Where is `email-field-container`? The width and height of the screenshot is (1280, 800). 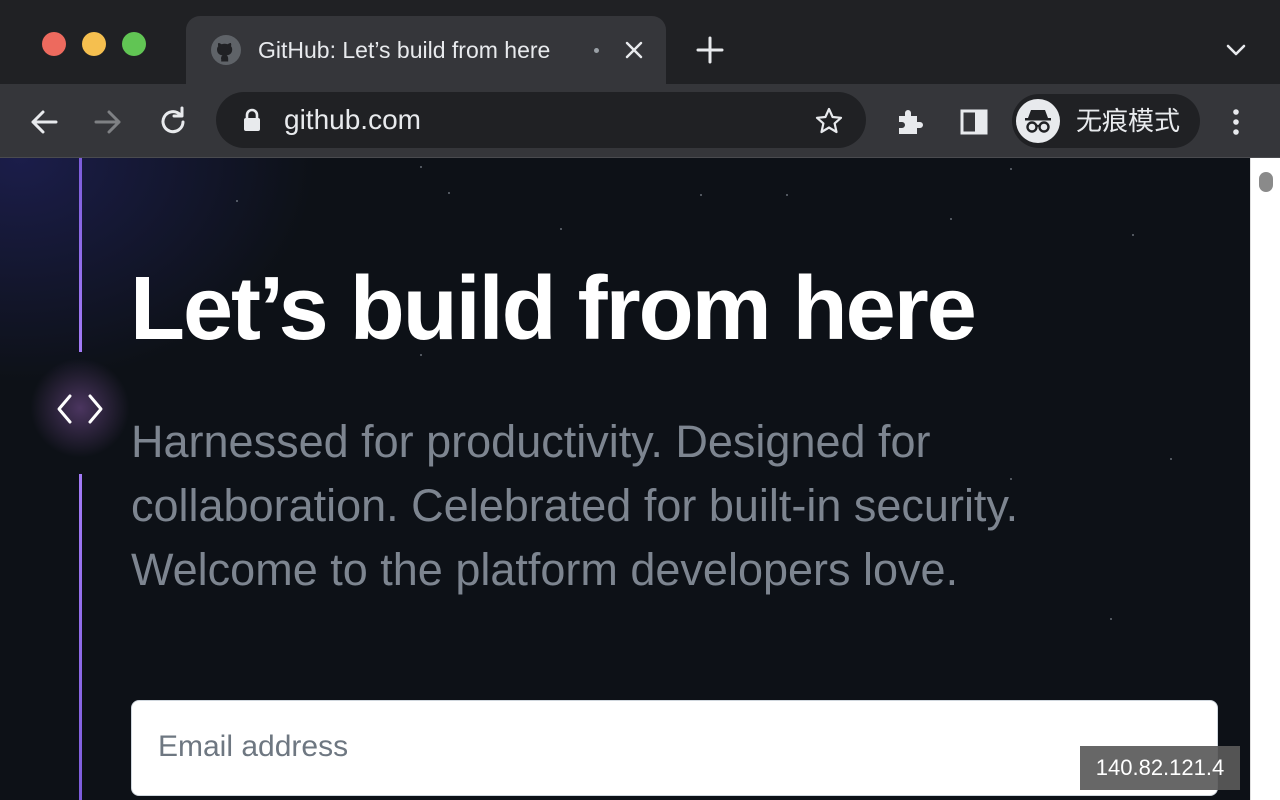 email-field-container is located at coordinates (674, 748).